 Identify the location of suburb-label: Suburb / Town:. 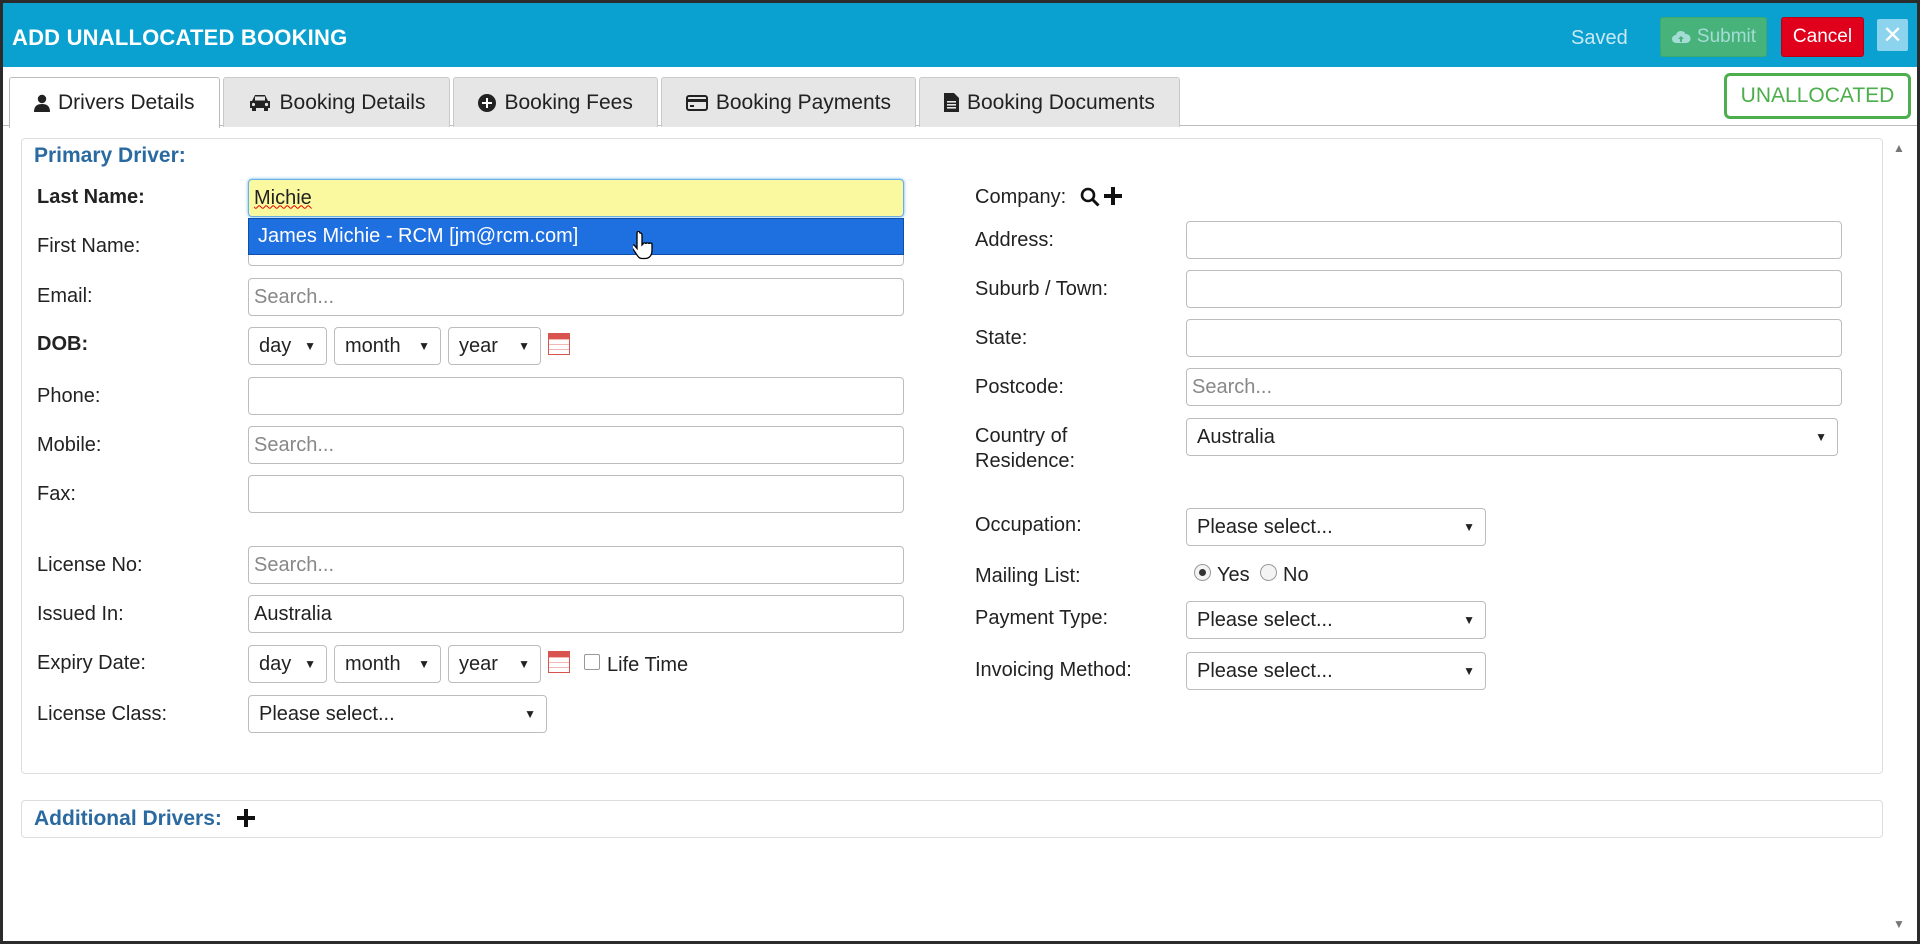
(1042, 289).